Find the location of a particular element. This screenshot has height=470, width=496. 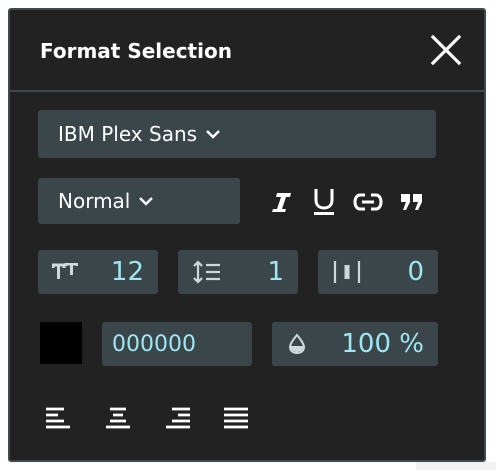

line-height-icon is located at coordinates (206, 272).